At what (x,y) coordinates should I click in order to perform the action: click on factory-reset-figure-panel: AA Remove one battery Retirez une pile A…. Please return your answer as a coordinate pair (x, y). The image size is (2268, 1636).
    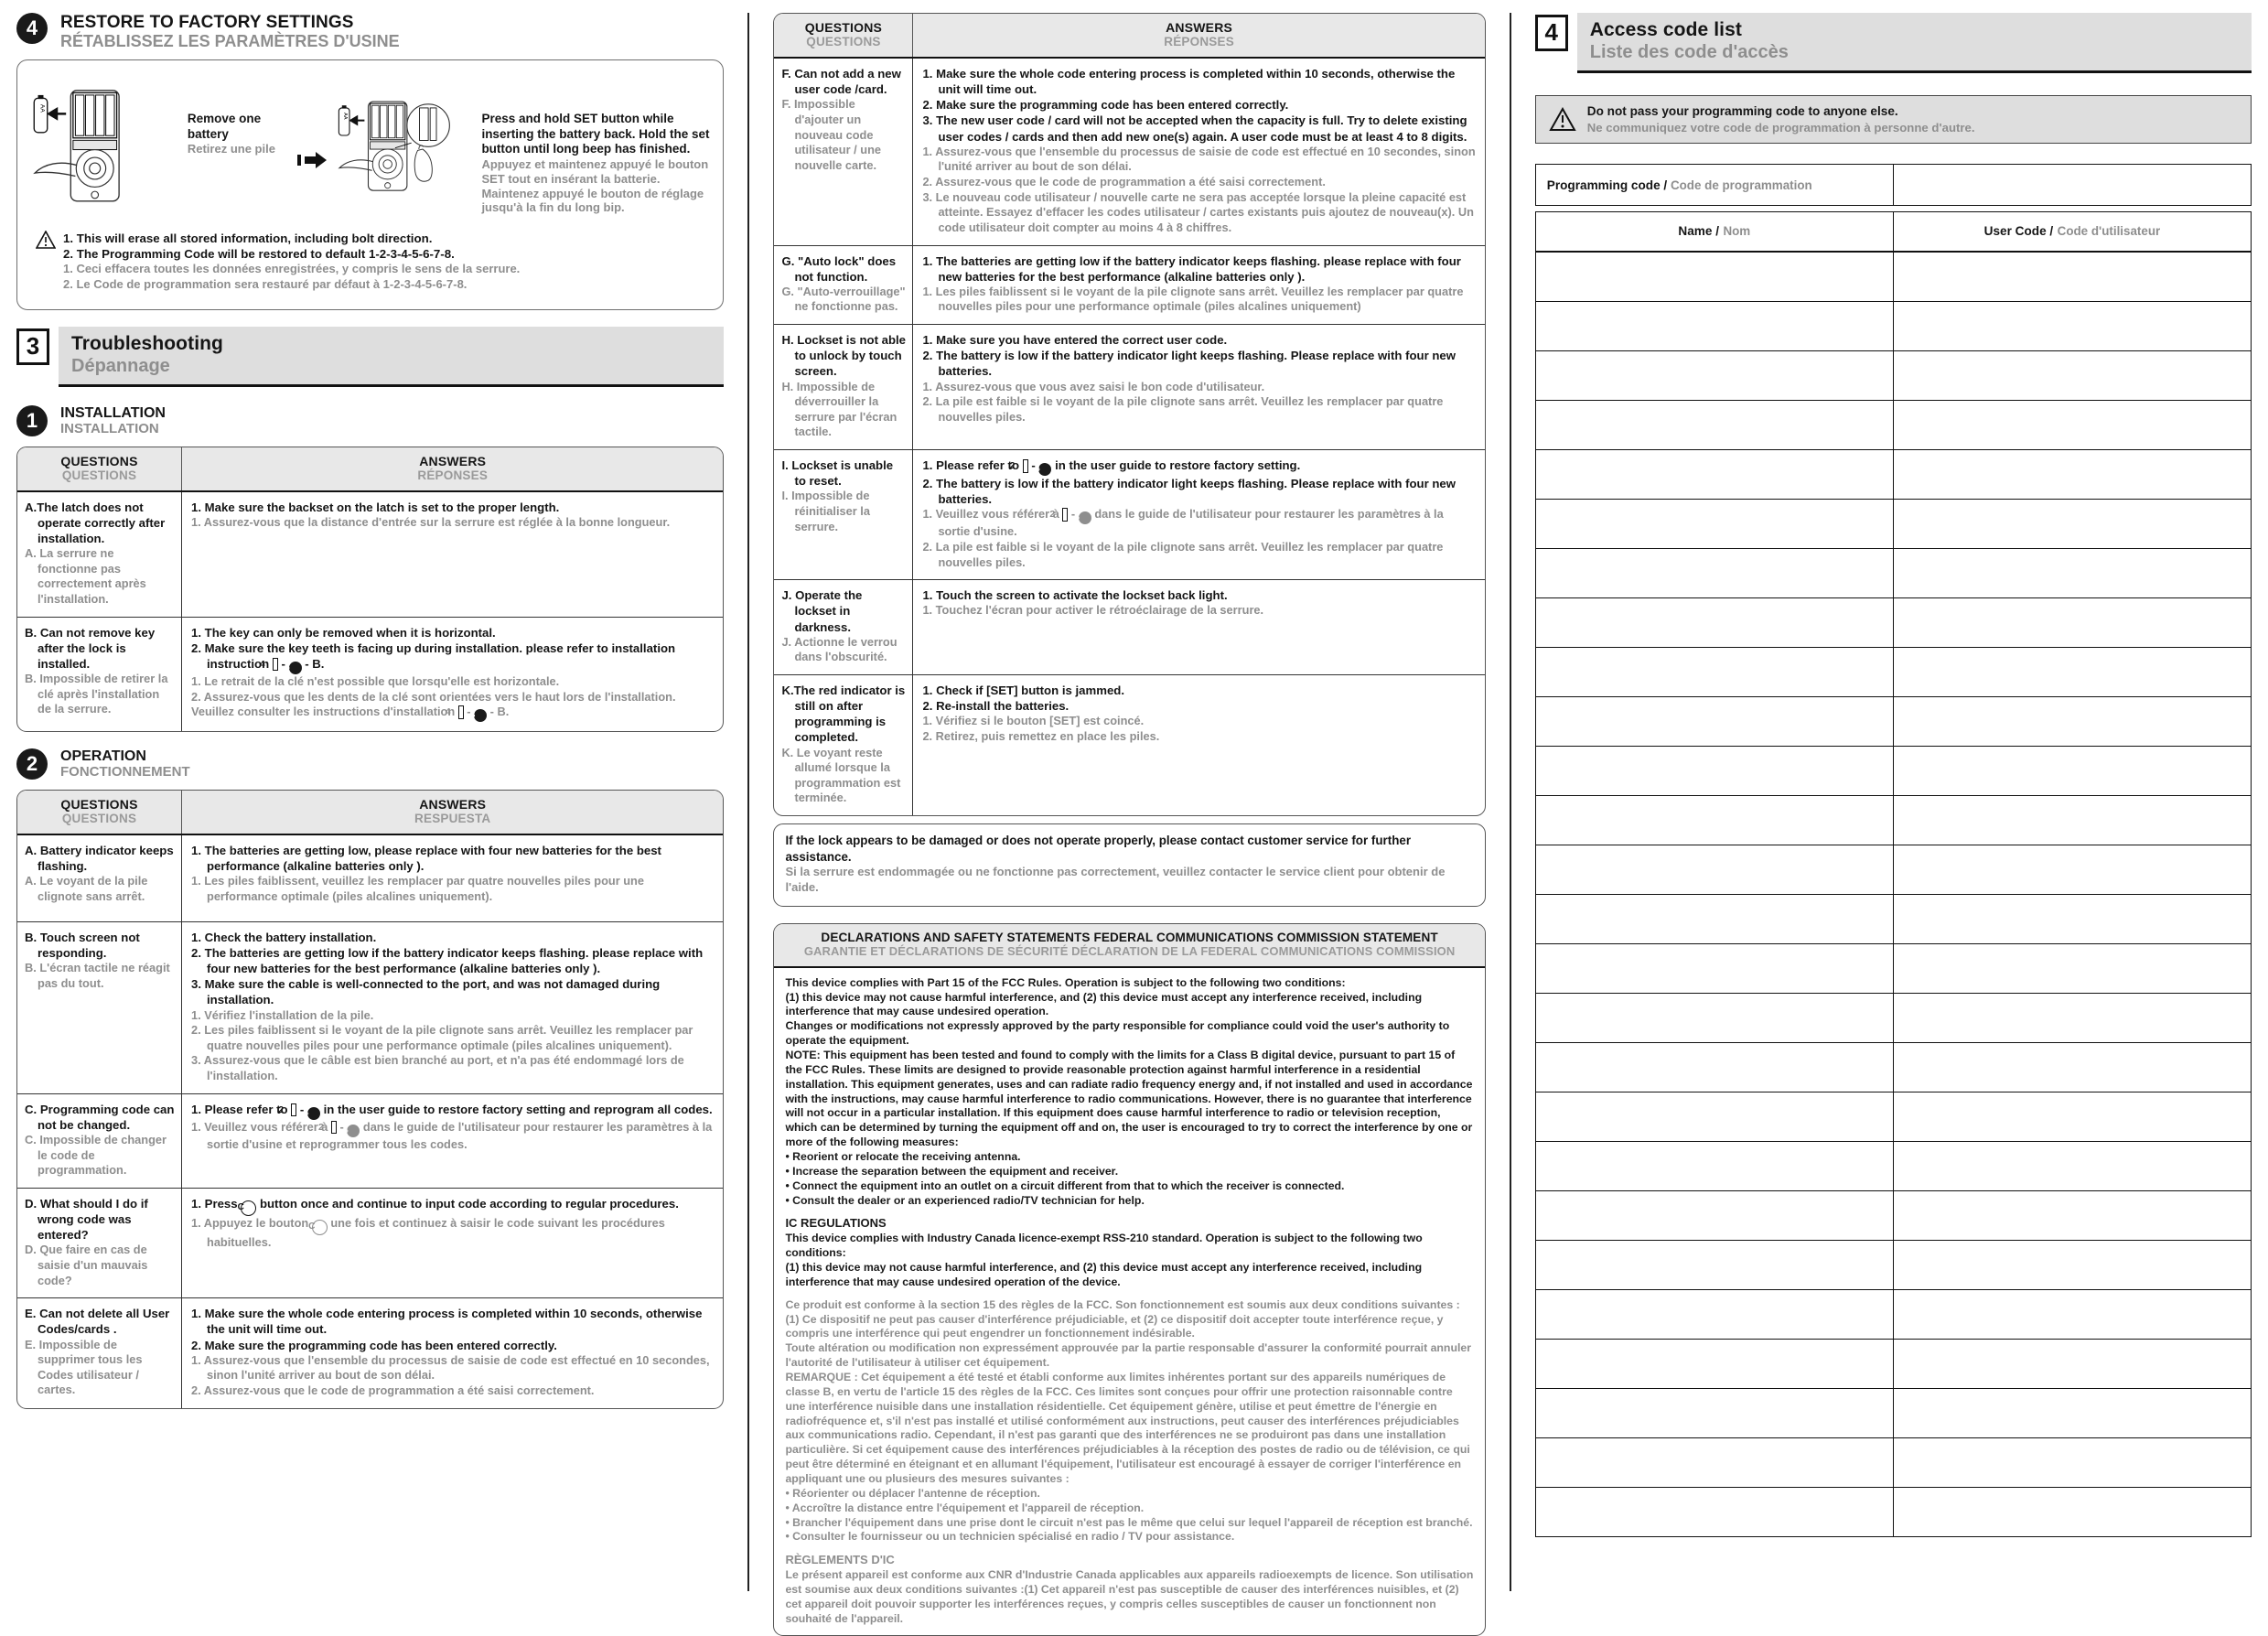
    Looking at the image, I should click on (370, 185).